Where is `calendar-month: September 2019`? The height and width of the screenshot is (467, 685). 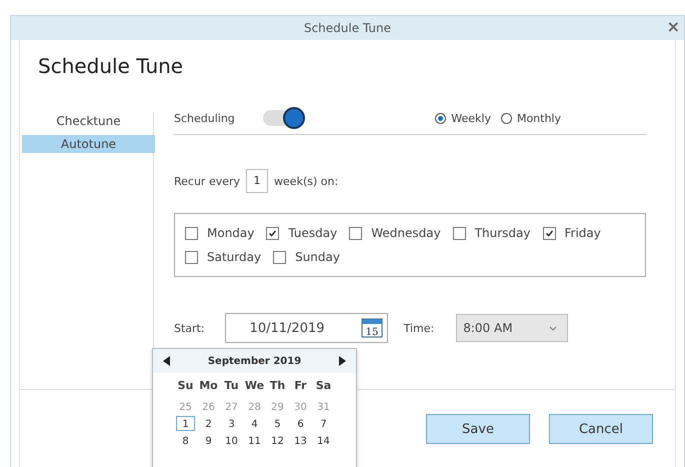
calendar-month: September 2019 is located at coordinates (255, 361).